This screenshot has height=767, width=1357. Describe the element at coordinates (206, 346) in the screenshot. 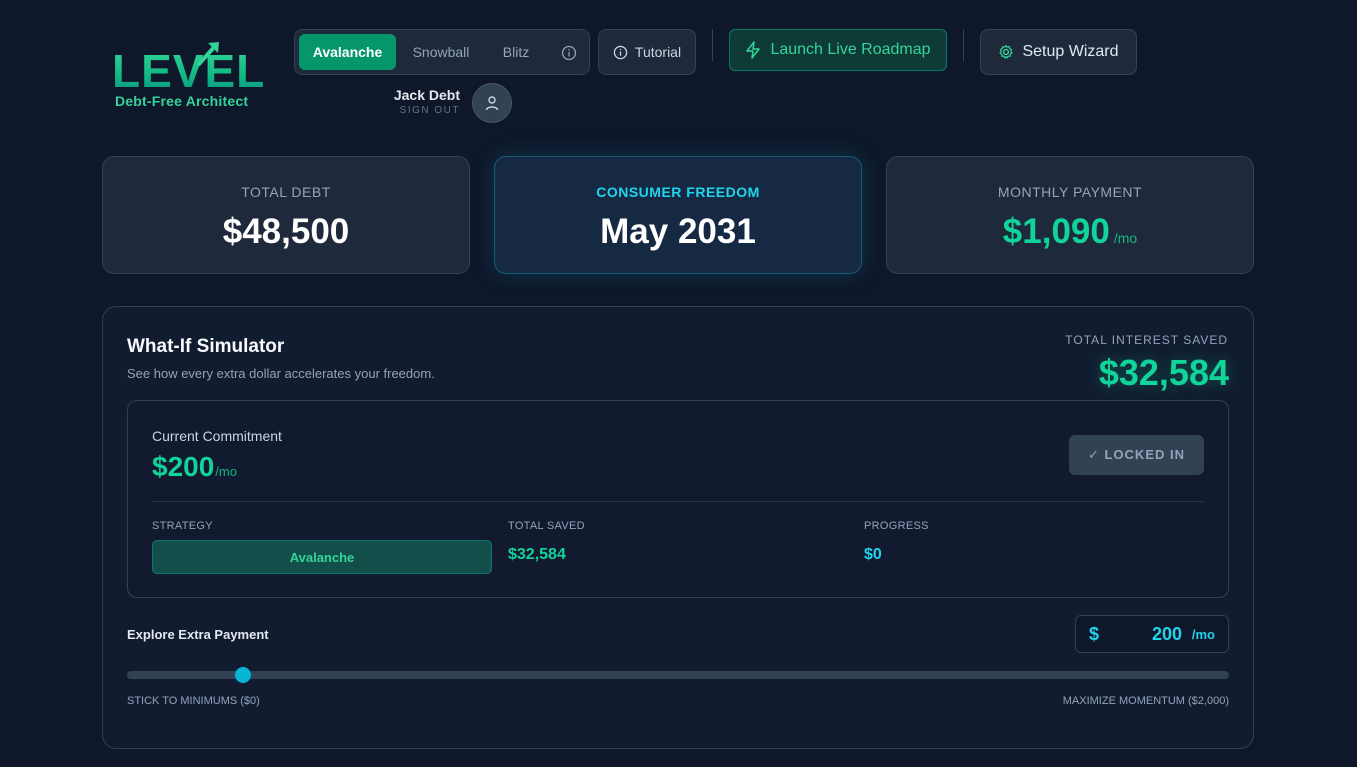

I see `simulator-title: What-If Simulator` at that location.